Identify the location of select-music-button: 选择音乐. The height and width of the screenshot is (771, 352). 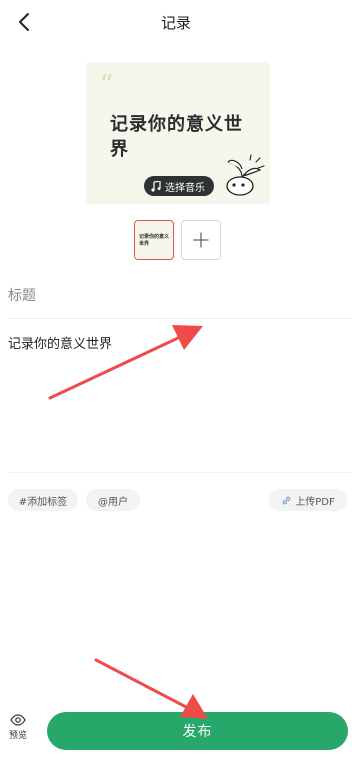
(179, 186).